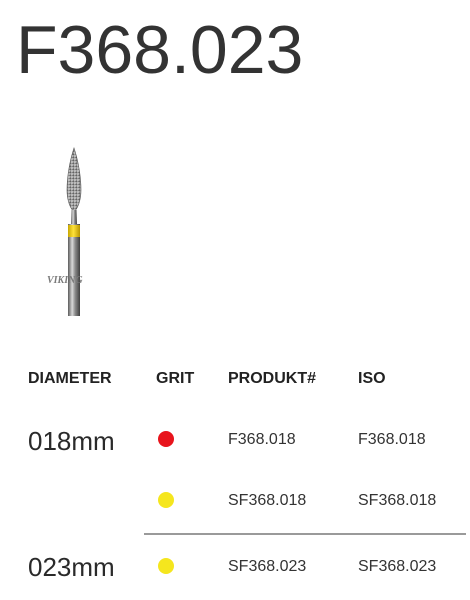 Image resolution: width=470 pixels, height=600 pixels. I want to click on header-grit: GRIT, so click(175, 378).